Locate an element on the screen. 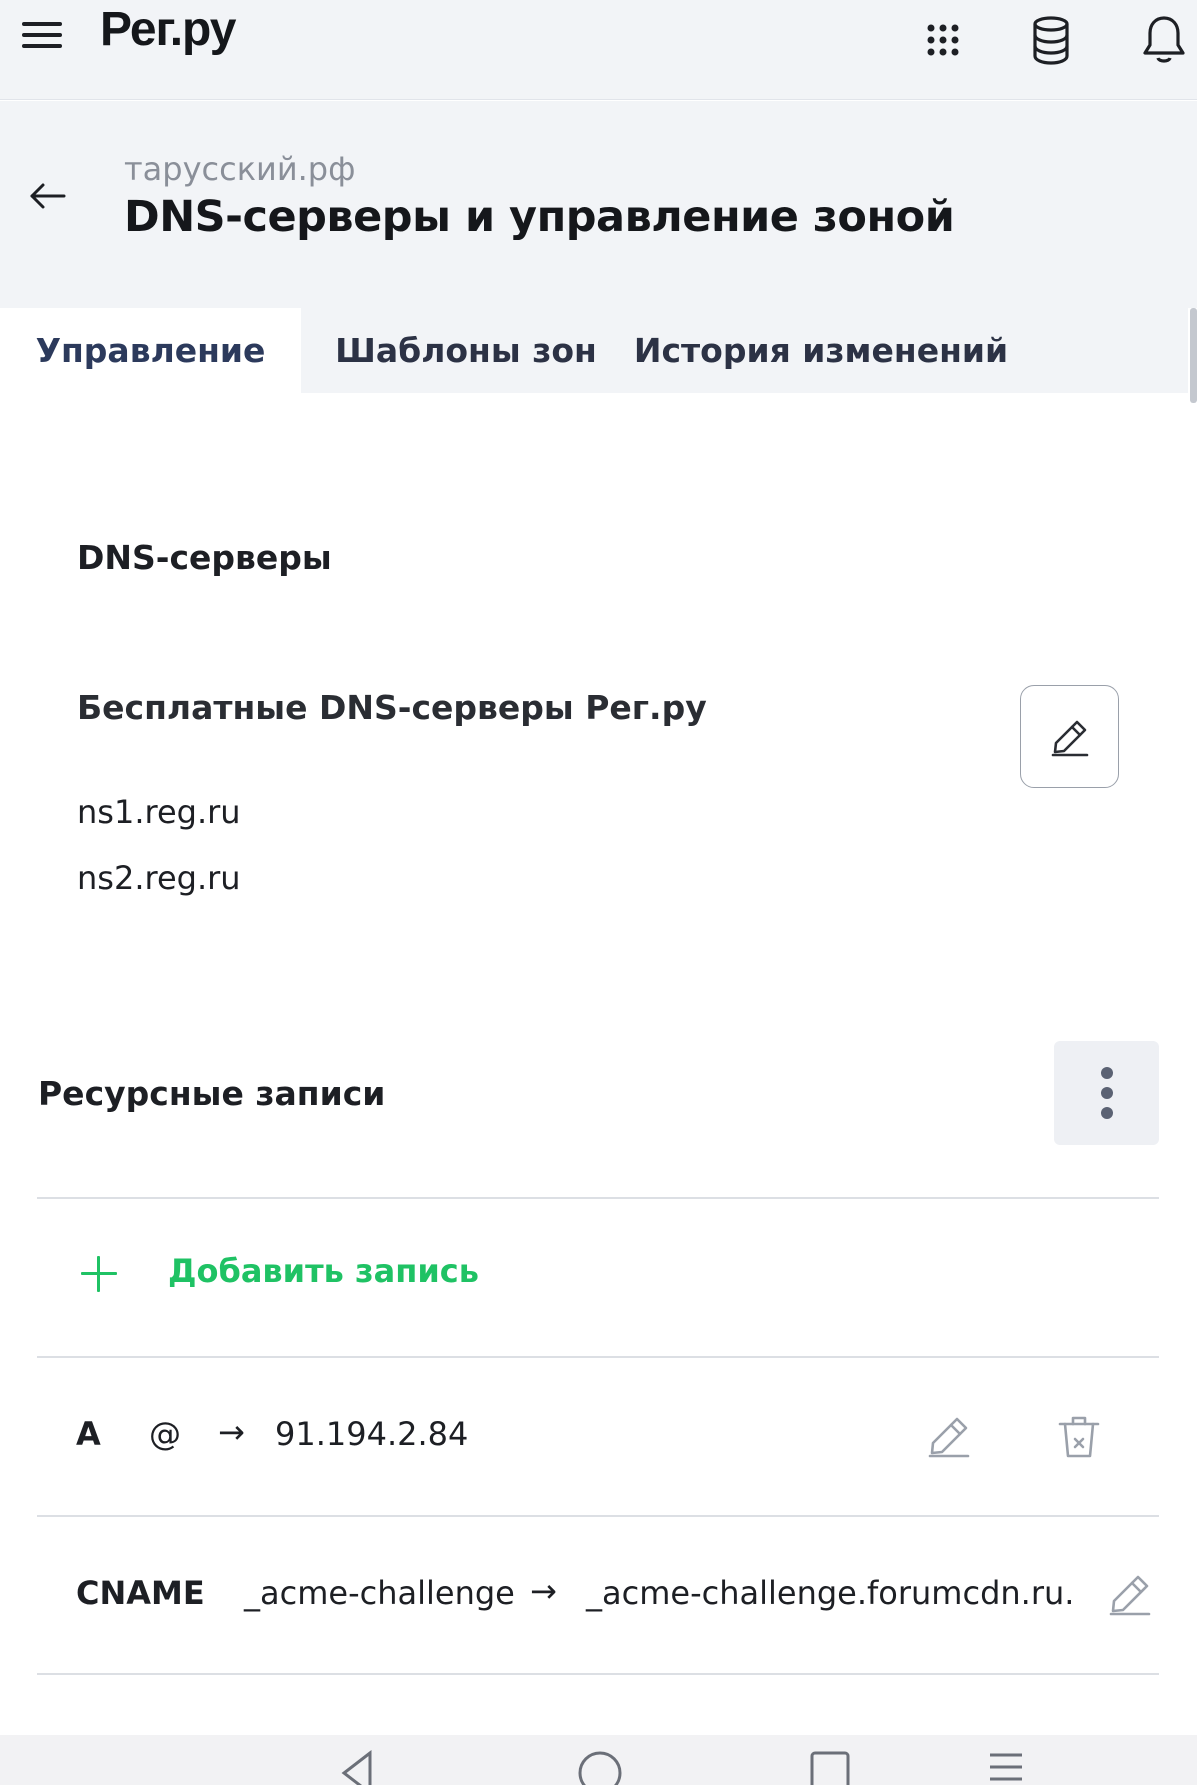 The width and height of the screenshot is (1197, 1785). add-record-label: Добавить запись is located at coordinates (323, 1271).